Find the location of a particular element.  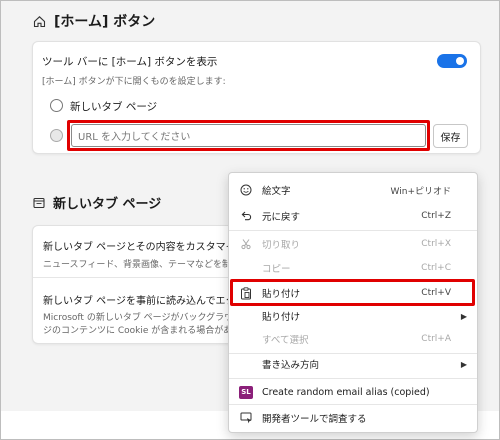

show-home-button-toggle is located at coordinates (452, 61).